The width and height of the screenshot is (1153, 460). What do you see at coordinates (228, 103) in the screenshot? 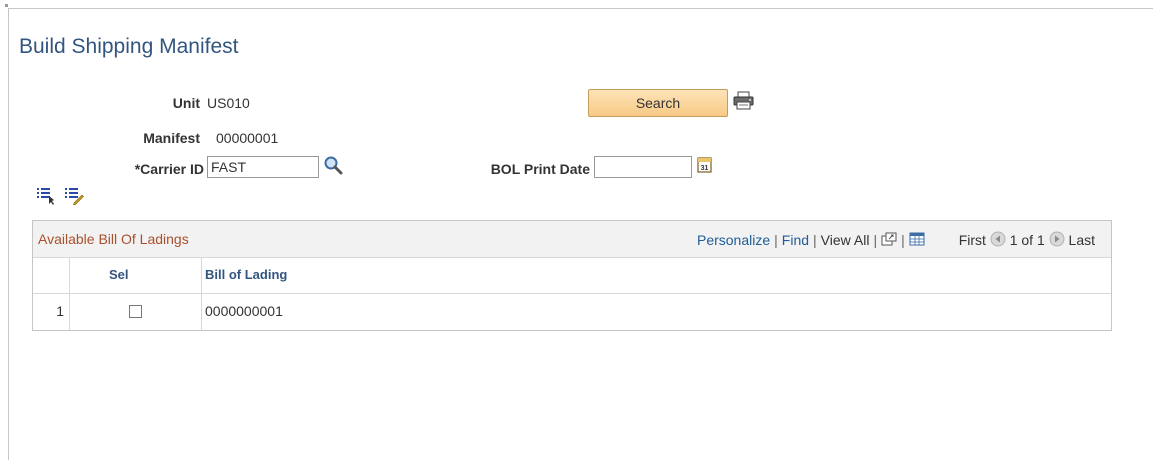
I see `unit-value: US010` at bounding box center [228, 103].